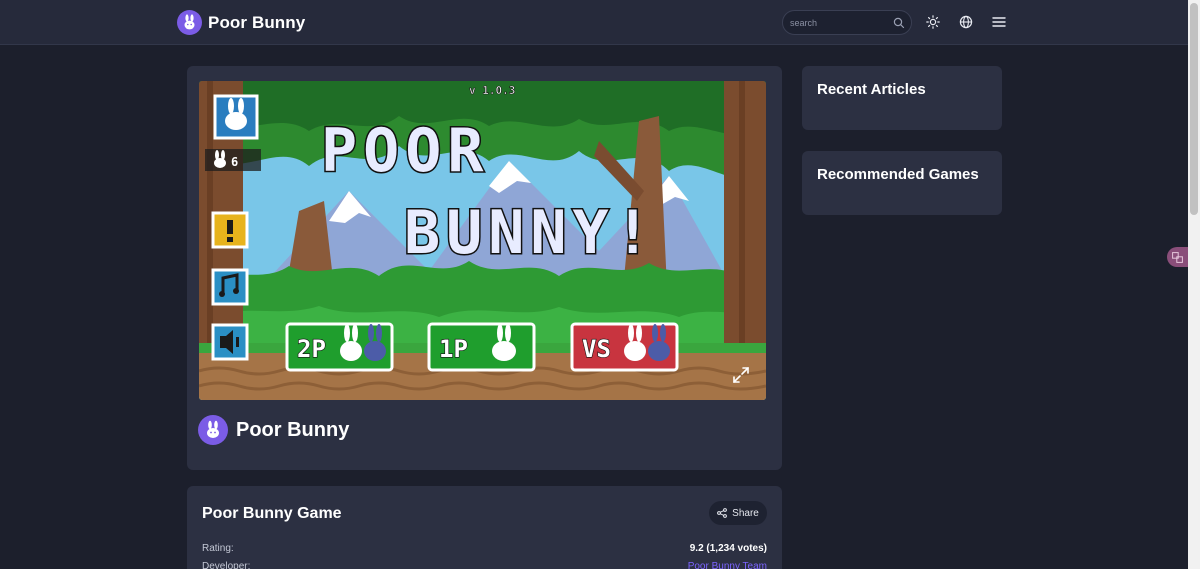  What do you see at coordinates (1194, 109) in the screenshot?
I see `scrollbar-thumb` at bounding box center [1194, 109].